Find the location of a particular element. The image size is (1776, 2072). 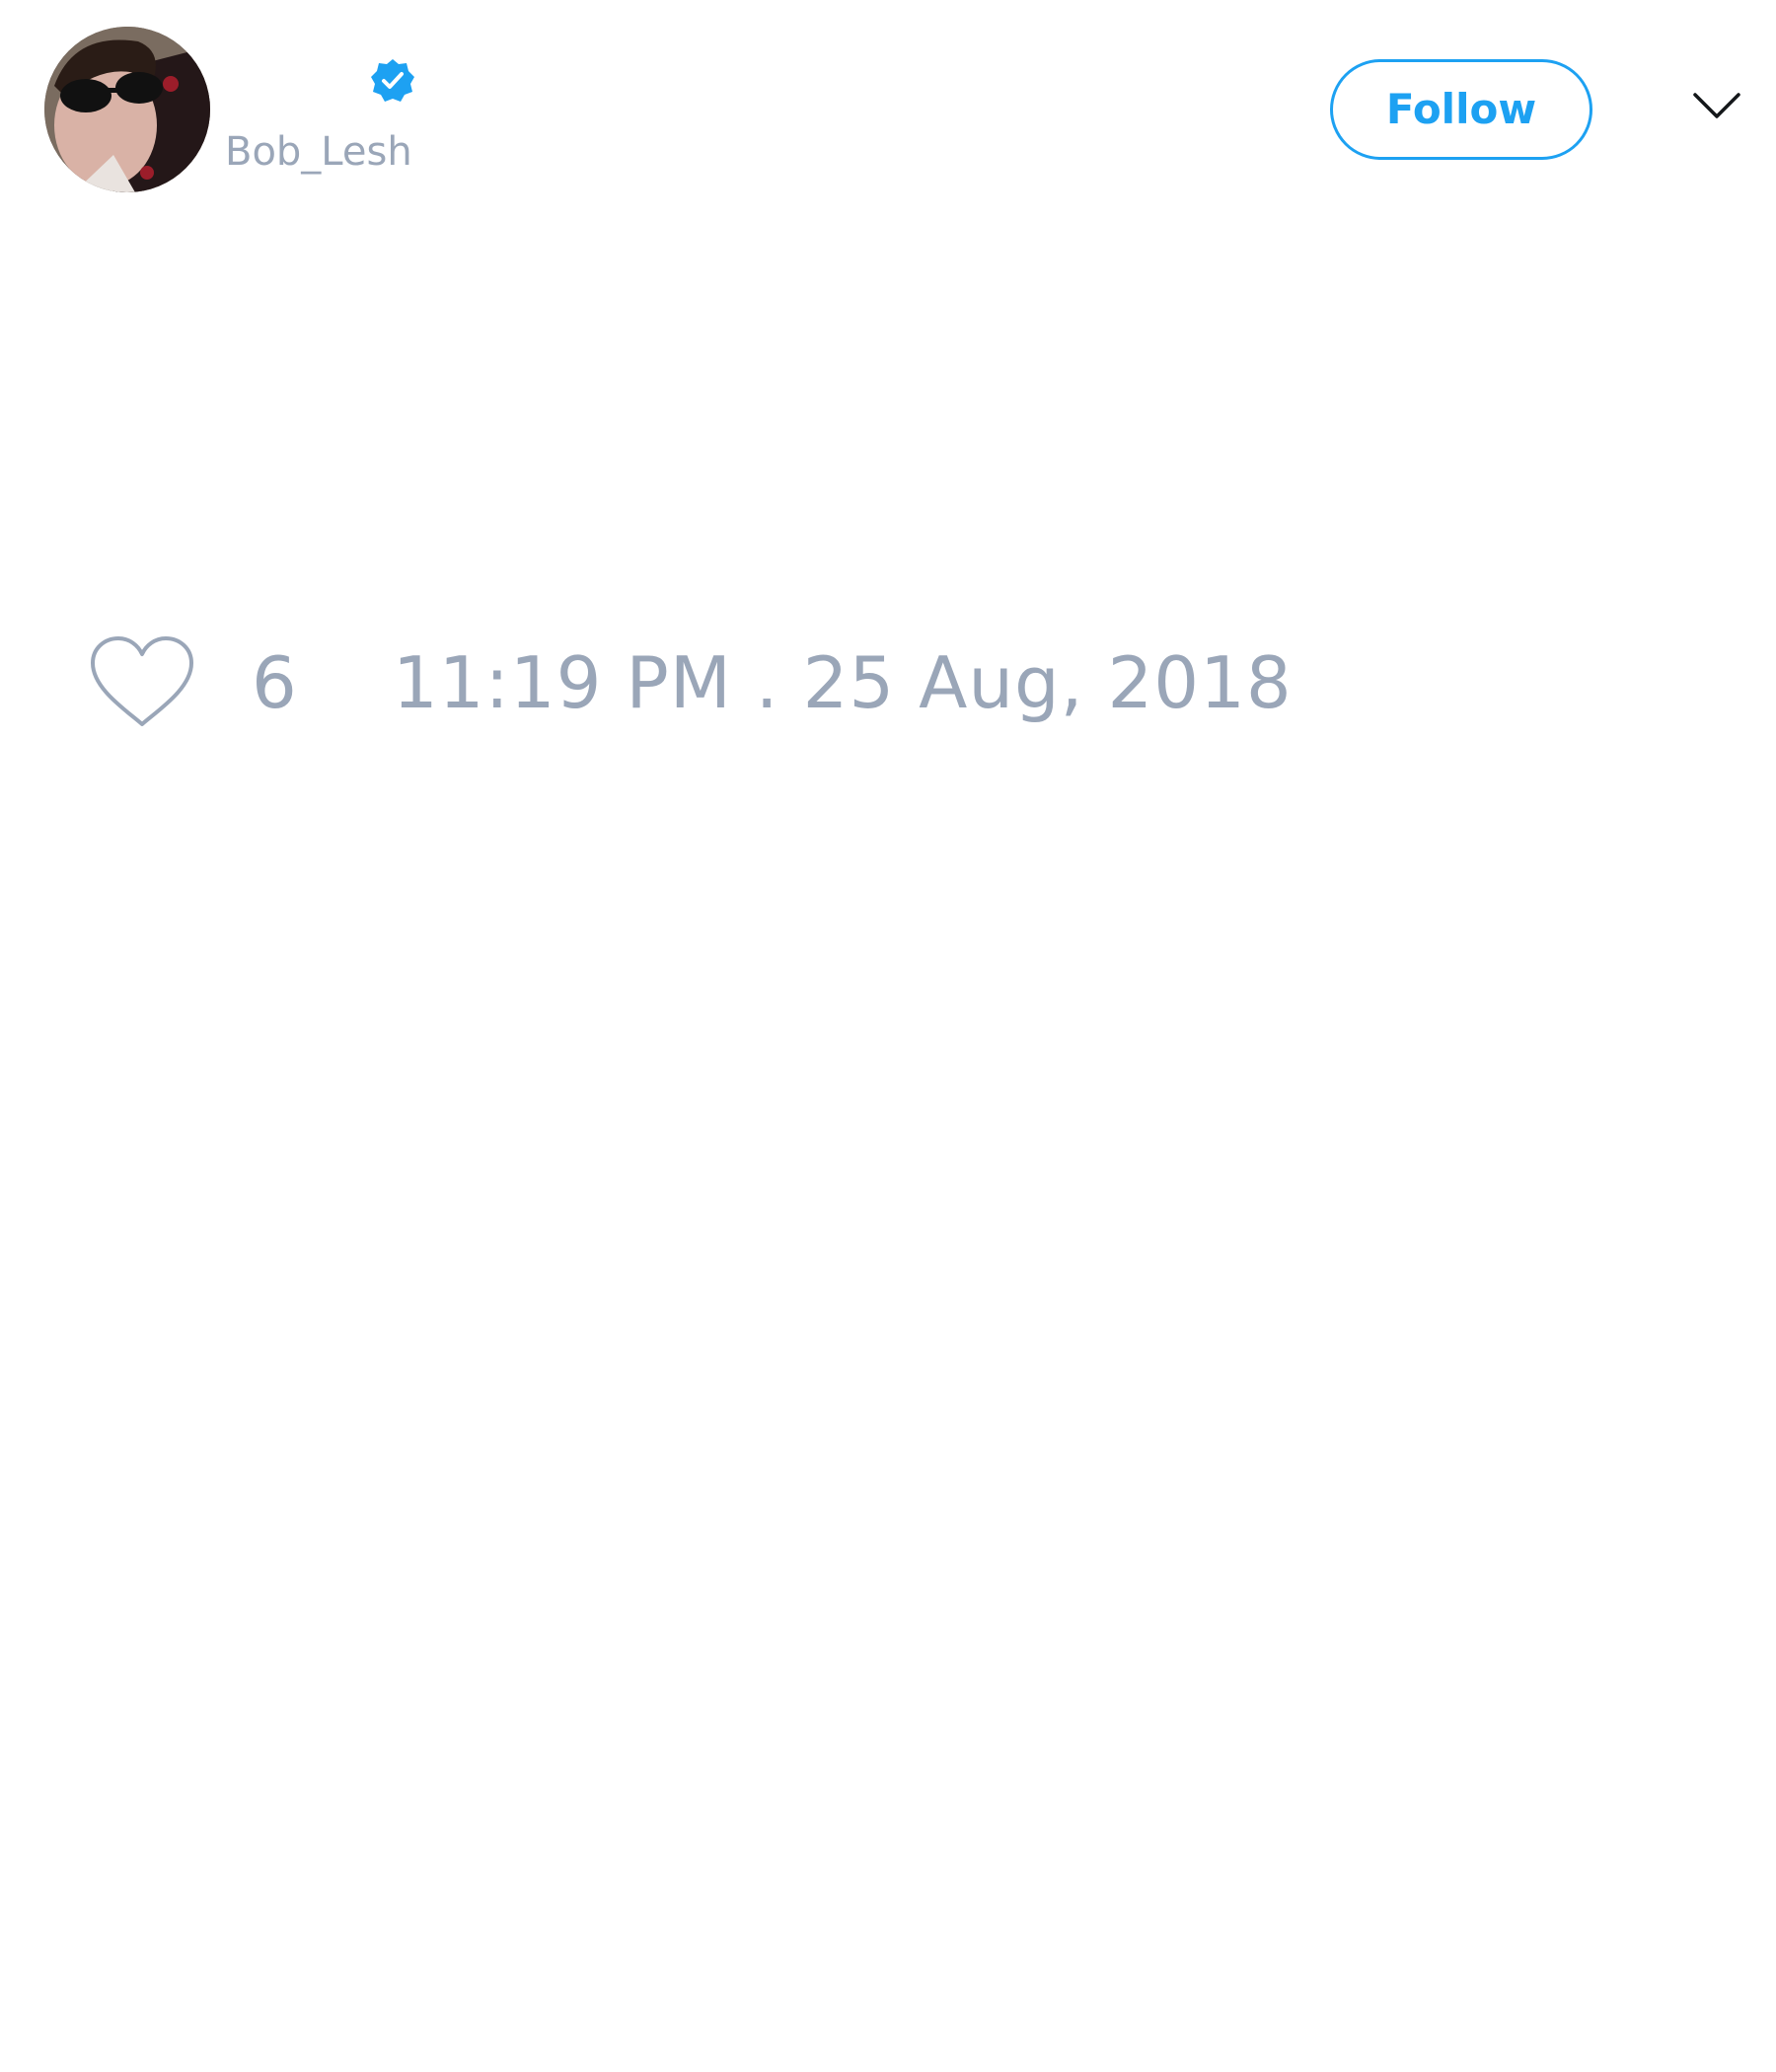

like-count: 6 is located at coordinates (274, 683).